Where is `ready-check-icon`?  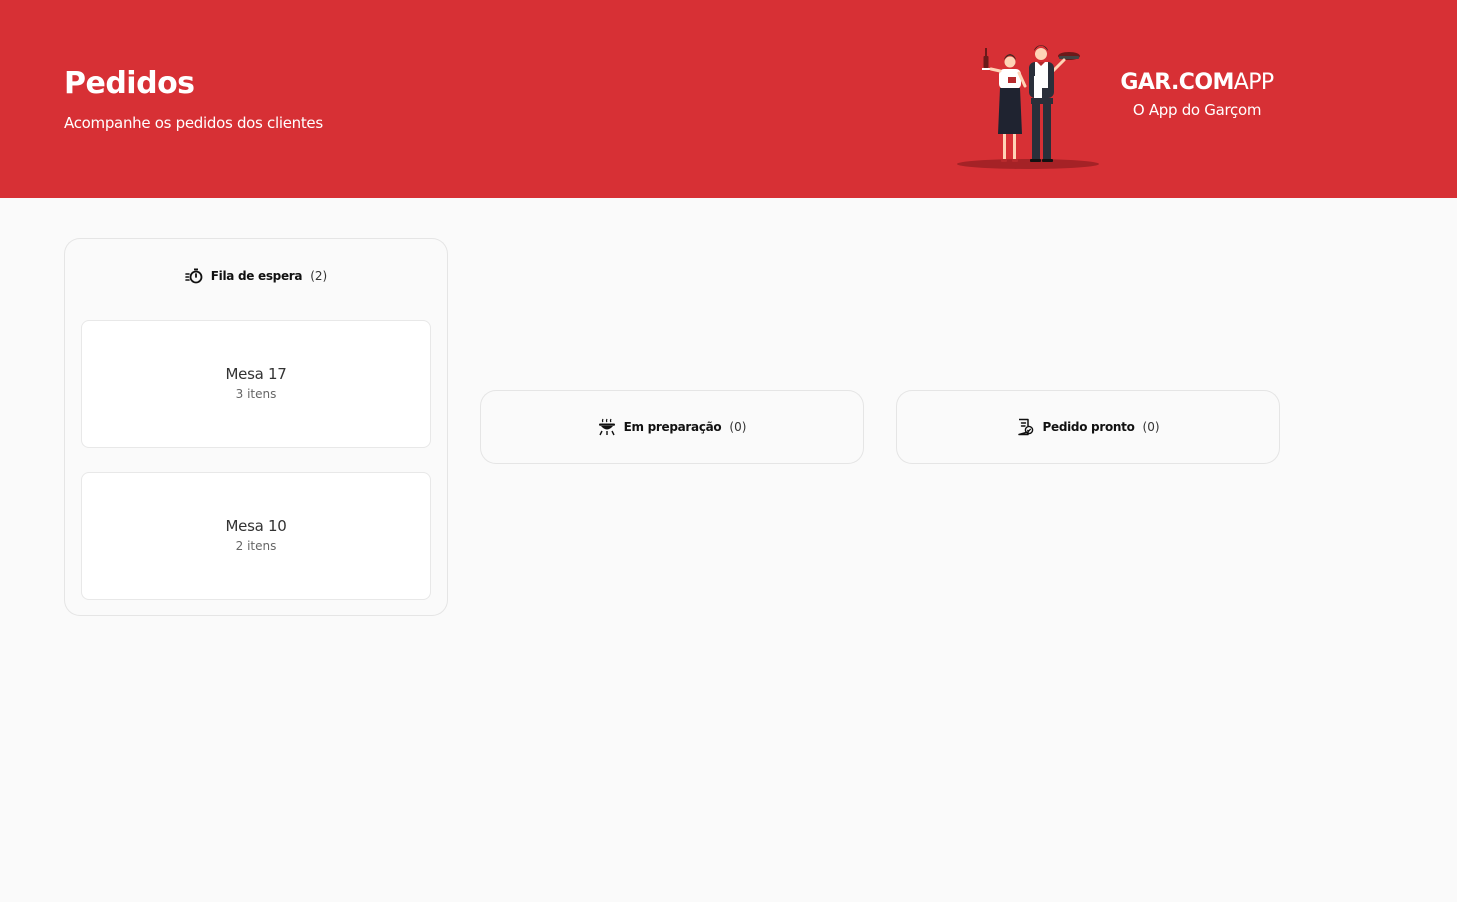
ready-check-icon is located at coordinates (1026, 427).